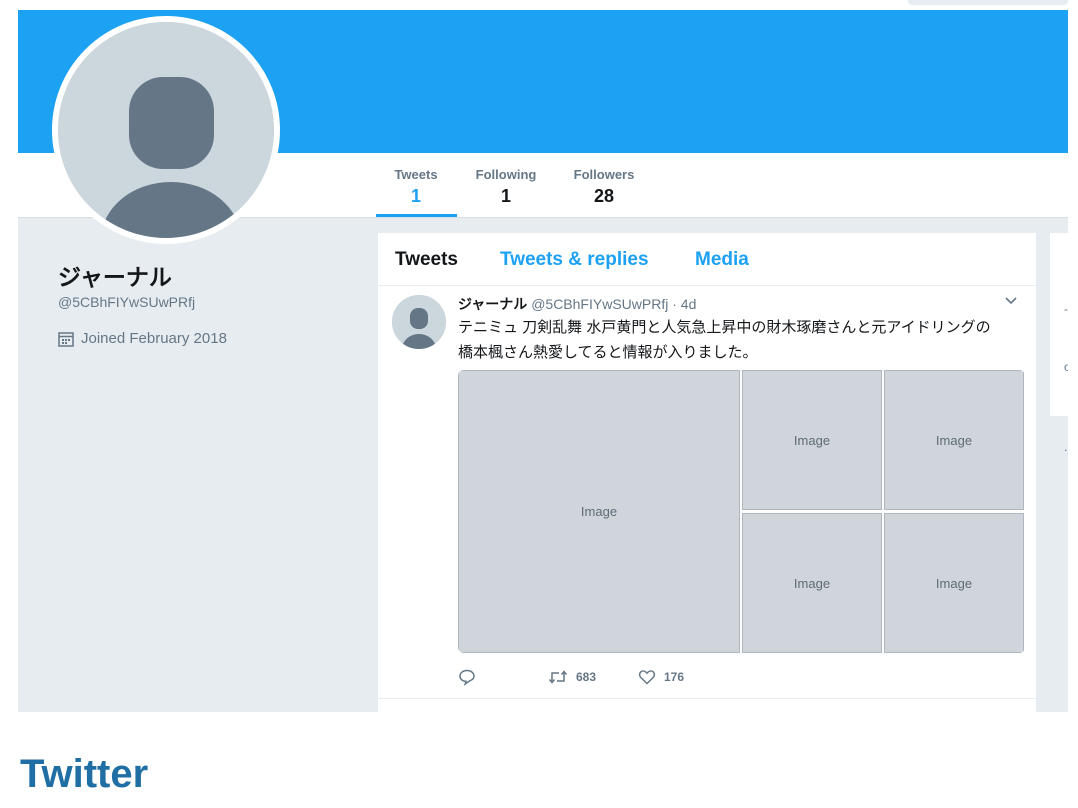 The width and height of the screenshot is (1078, 808). I want to click on profile-joined-text: Joined February 2018, so click(154, 338).